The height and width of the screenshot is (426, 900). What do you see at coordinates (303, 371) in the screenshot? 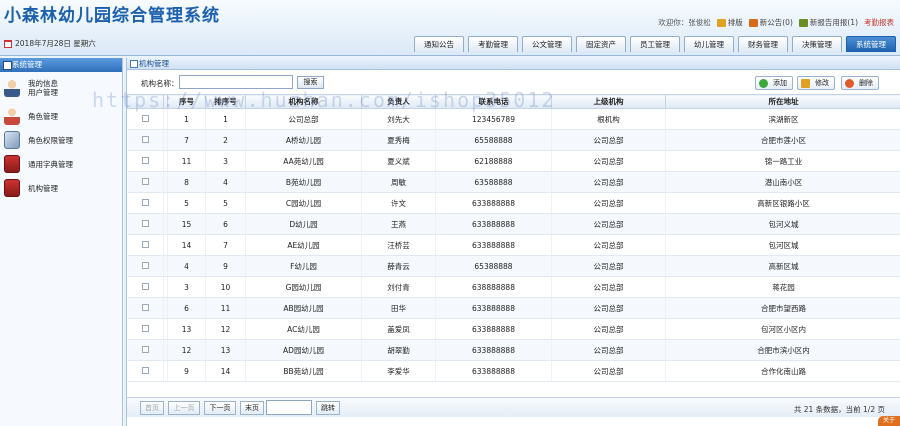
I see `cell-org-name: BB苑幼儿园` at bounding box center [303, 371].